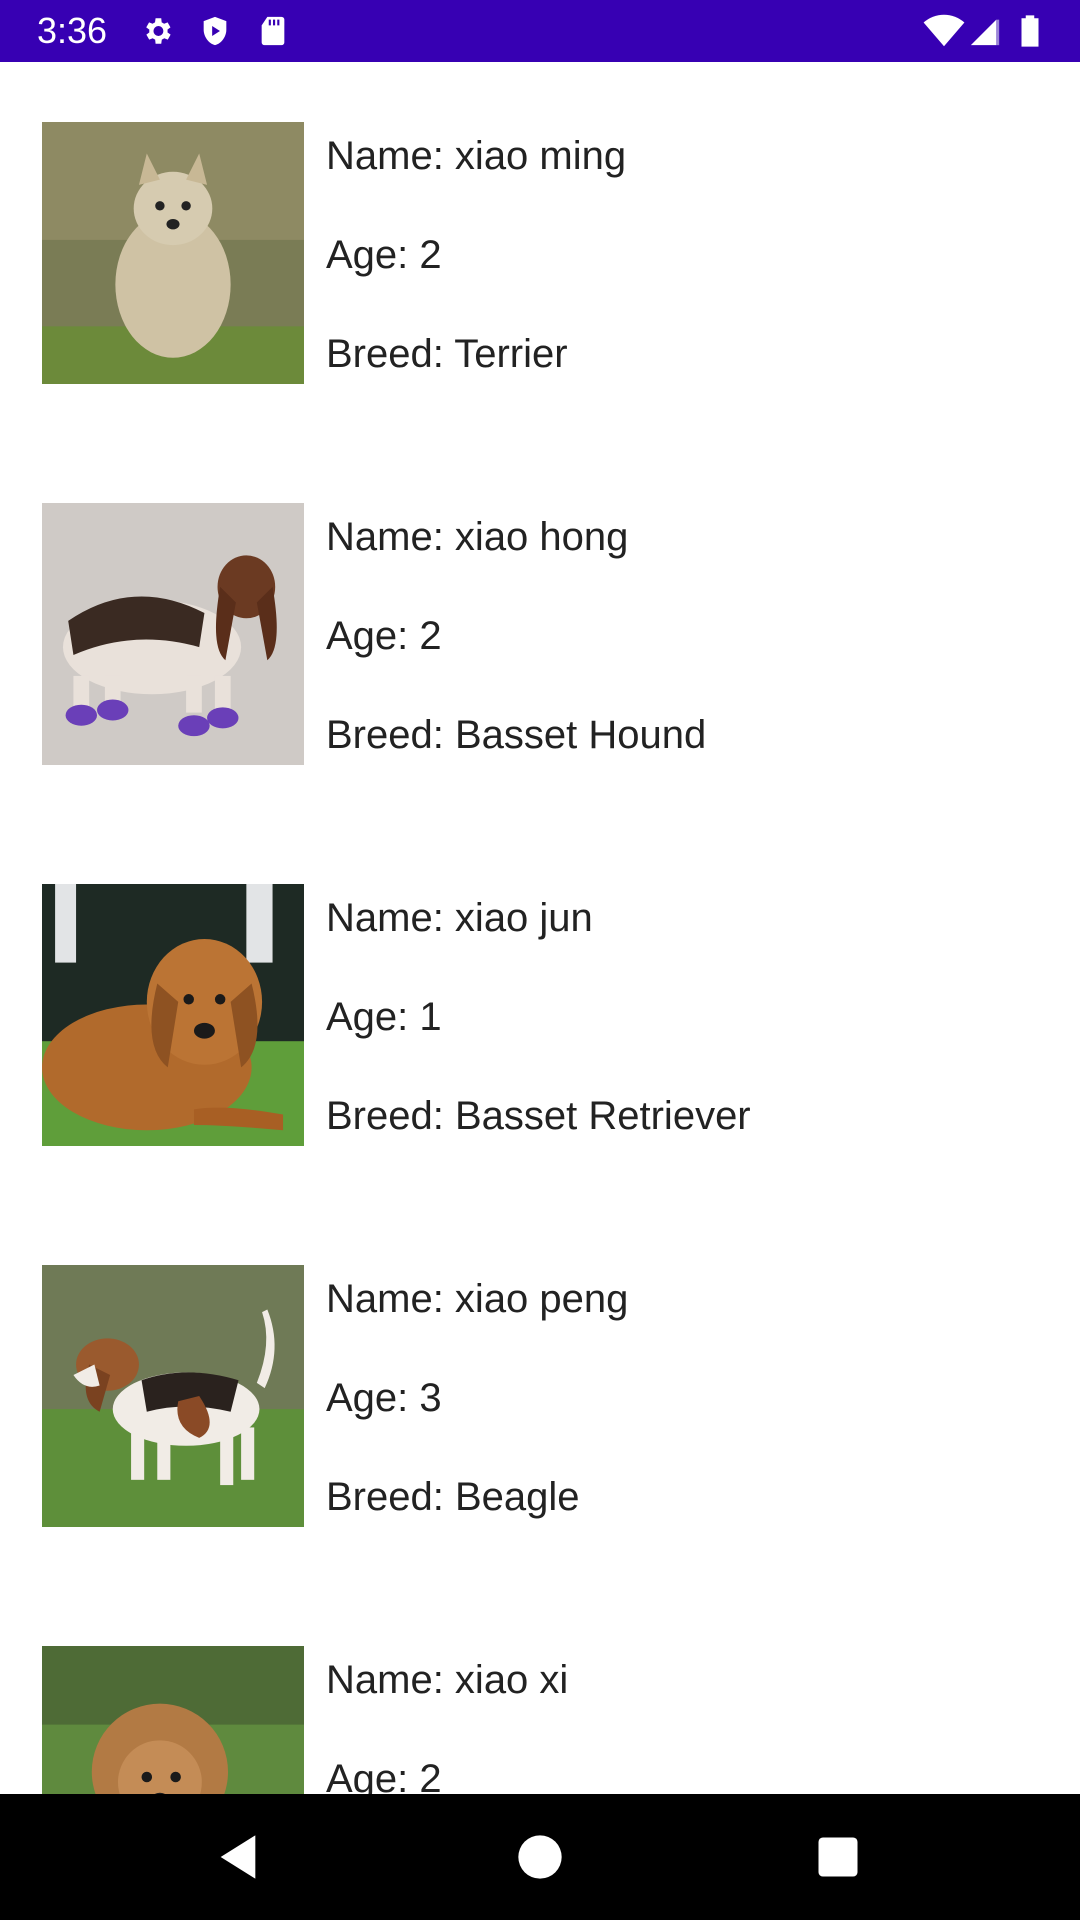 The height and width of the screenshot is (1920, 1080). I want to click on basset-hound-photo, so click(173, 634).